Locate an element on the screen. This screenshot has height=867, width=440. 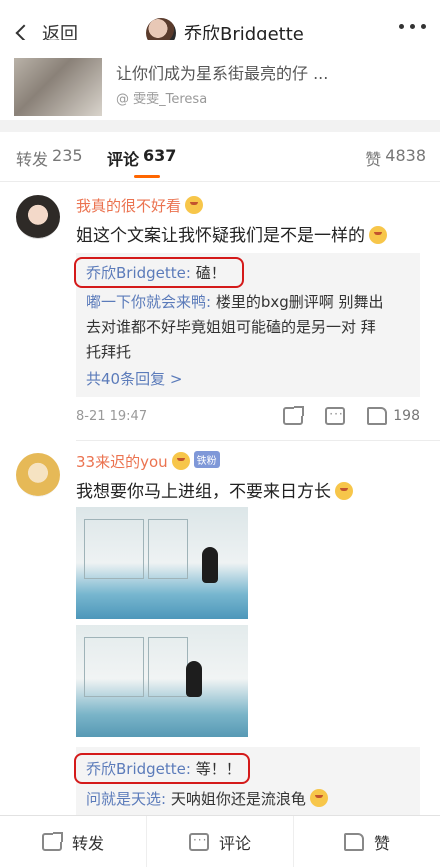
tab-comments: 评论 637 is located at coordinates (141, 158).